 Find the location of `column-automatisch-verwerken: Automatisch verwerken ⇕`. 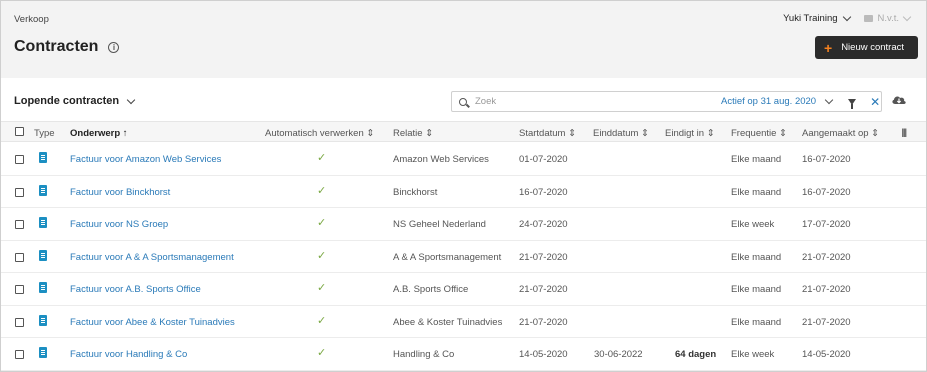

column-automatisch-verwerken: Automatisch verwerken ⇕ is located at coordinates (319, 133).